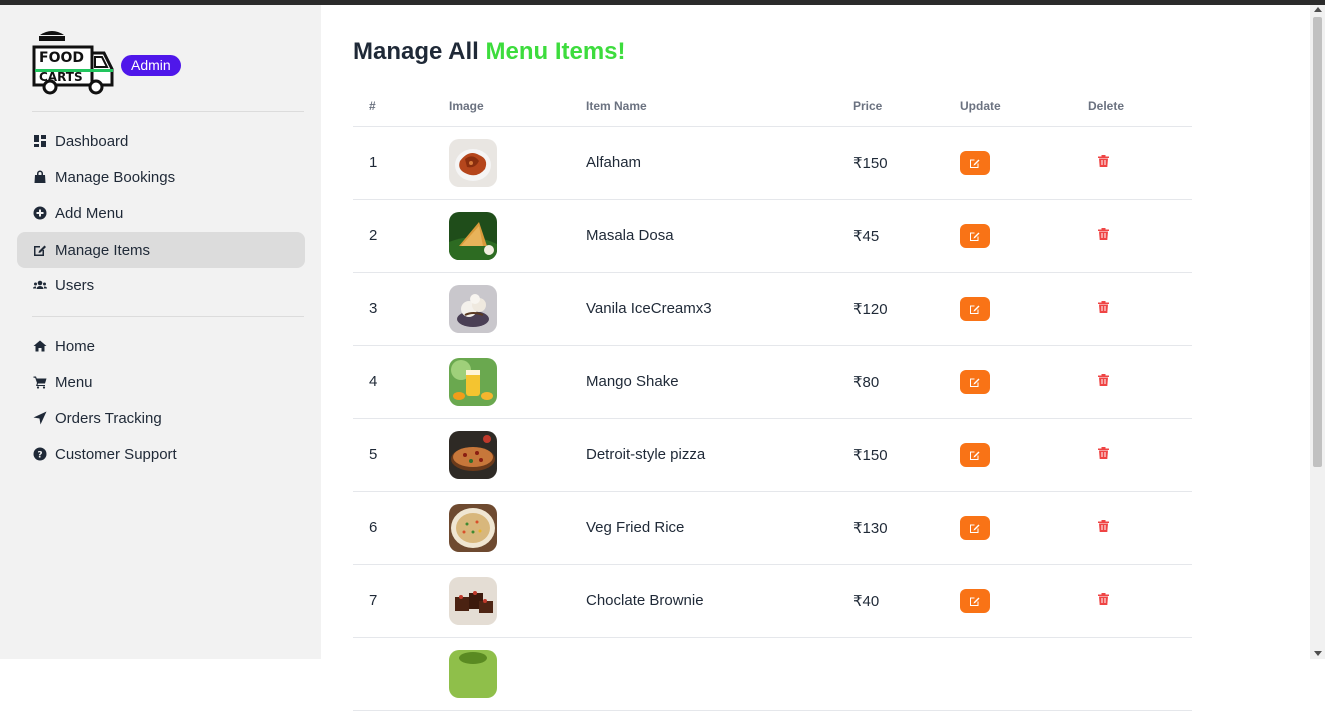 The image size is (1325, 711). I want to click on row-number: 4, so click(401, 382).